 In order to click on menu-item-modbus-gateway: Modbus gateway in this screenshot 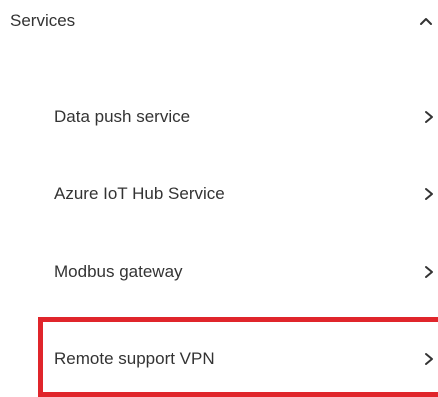, I will do `click(219, 272)`.